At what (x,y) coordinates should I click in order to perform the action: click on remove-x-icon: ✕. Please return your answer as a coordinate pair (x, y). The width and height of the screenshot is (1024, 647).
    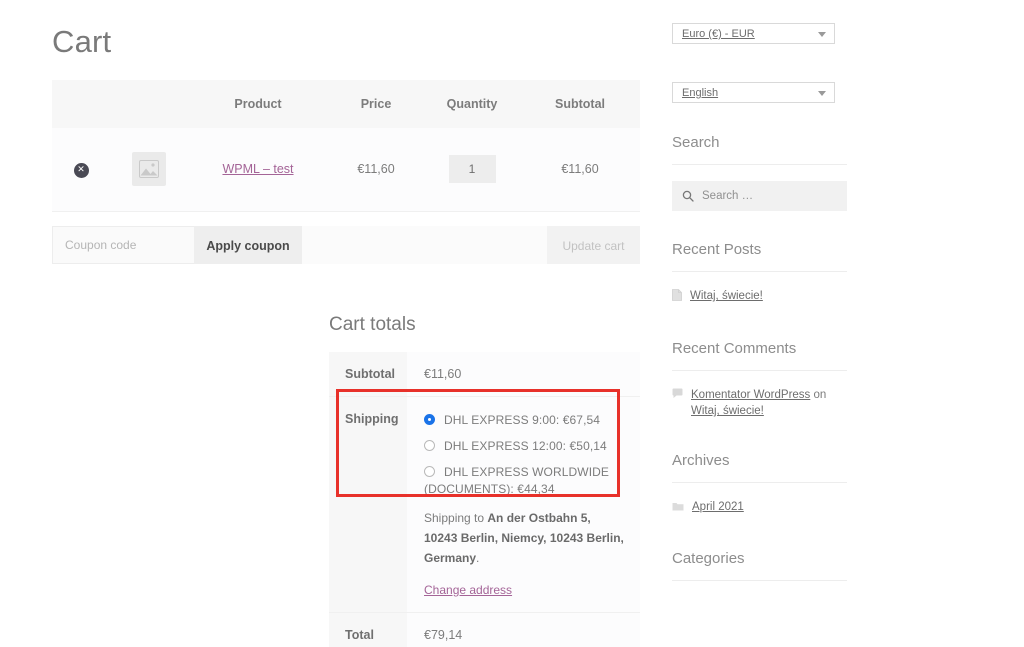
    Looking at the image, I should click on (81, 170).